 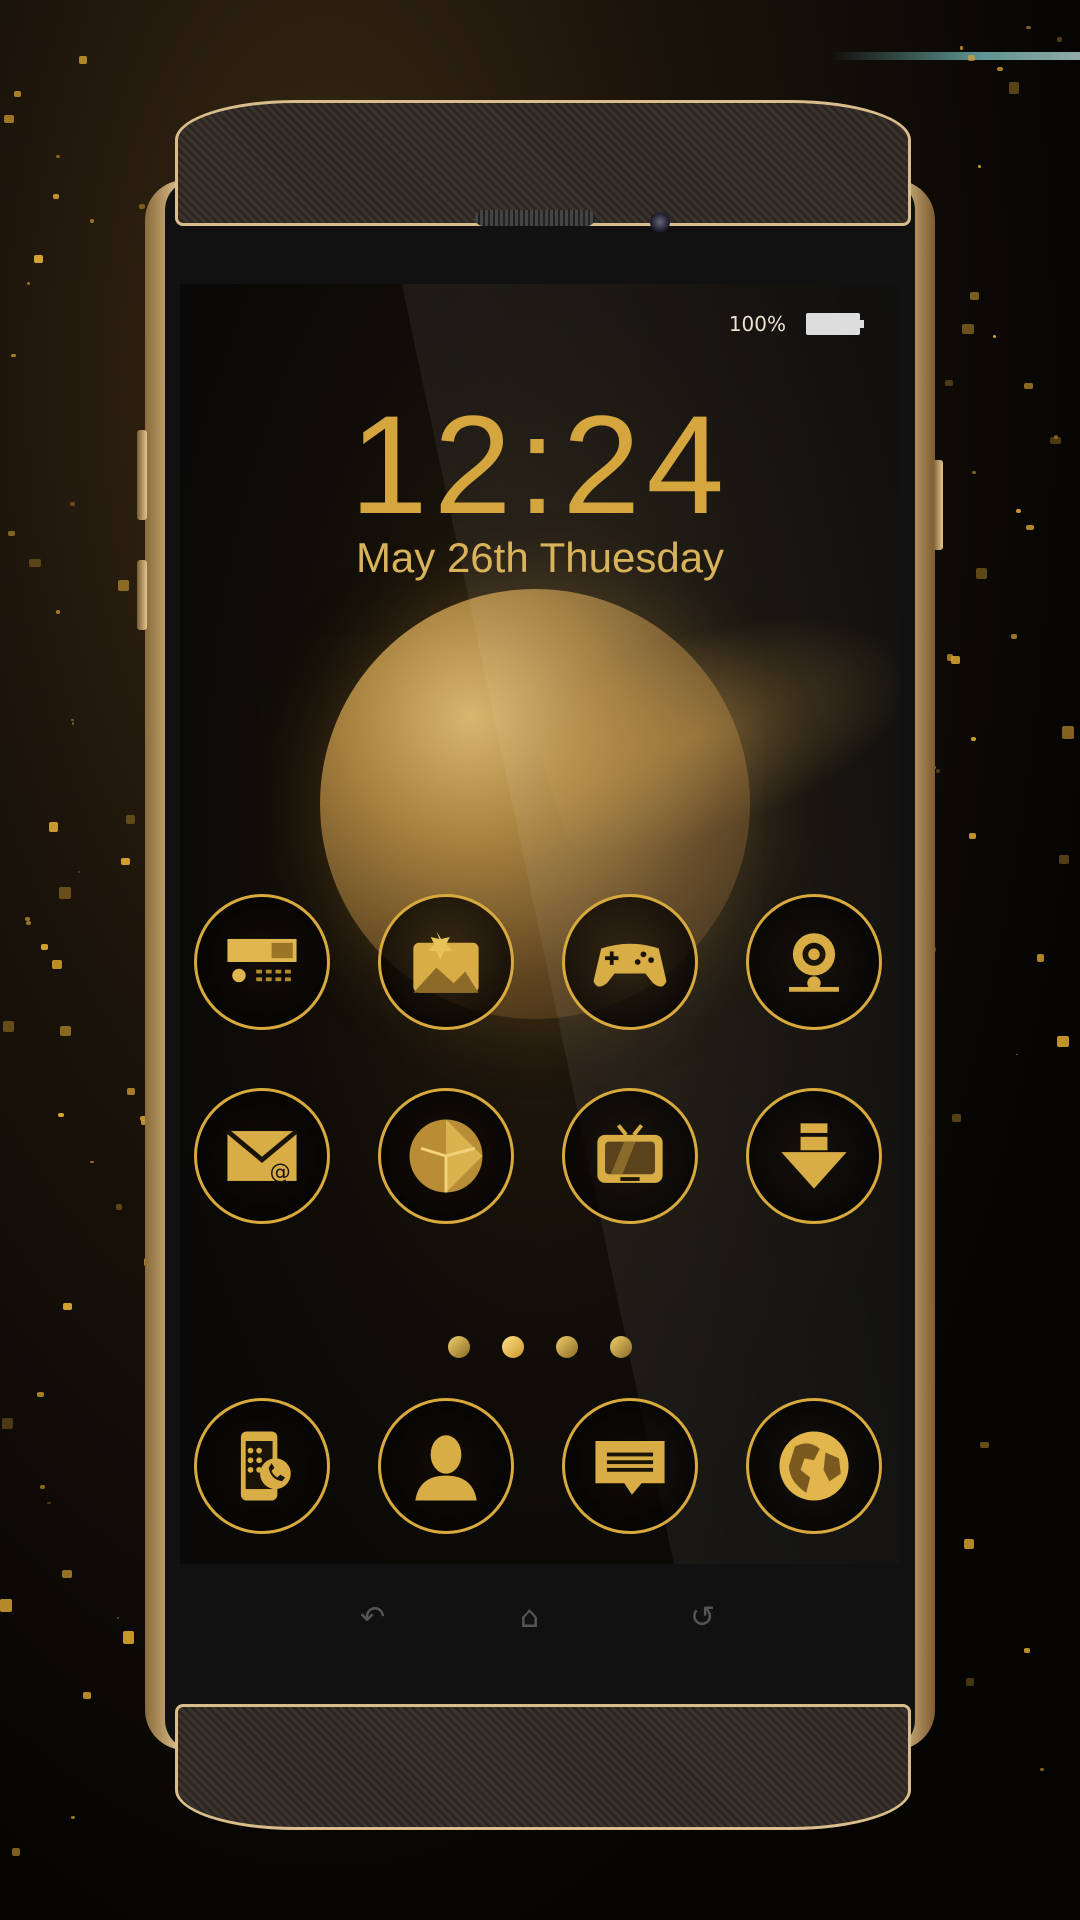 I want to click on home-icon: ⌂, so click(x=529, y=1617).